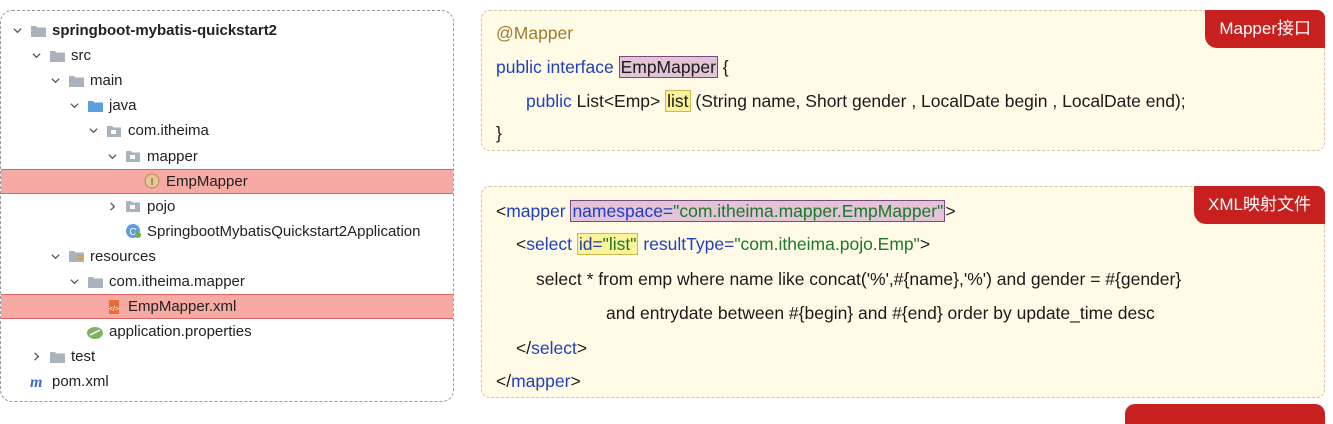  I want to click on maven-icon: m, so click(38, 382).